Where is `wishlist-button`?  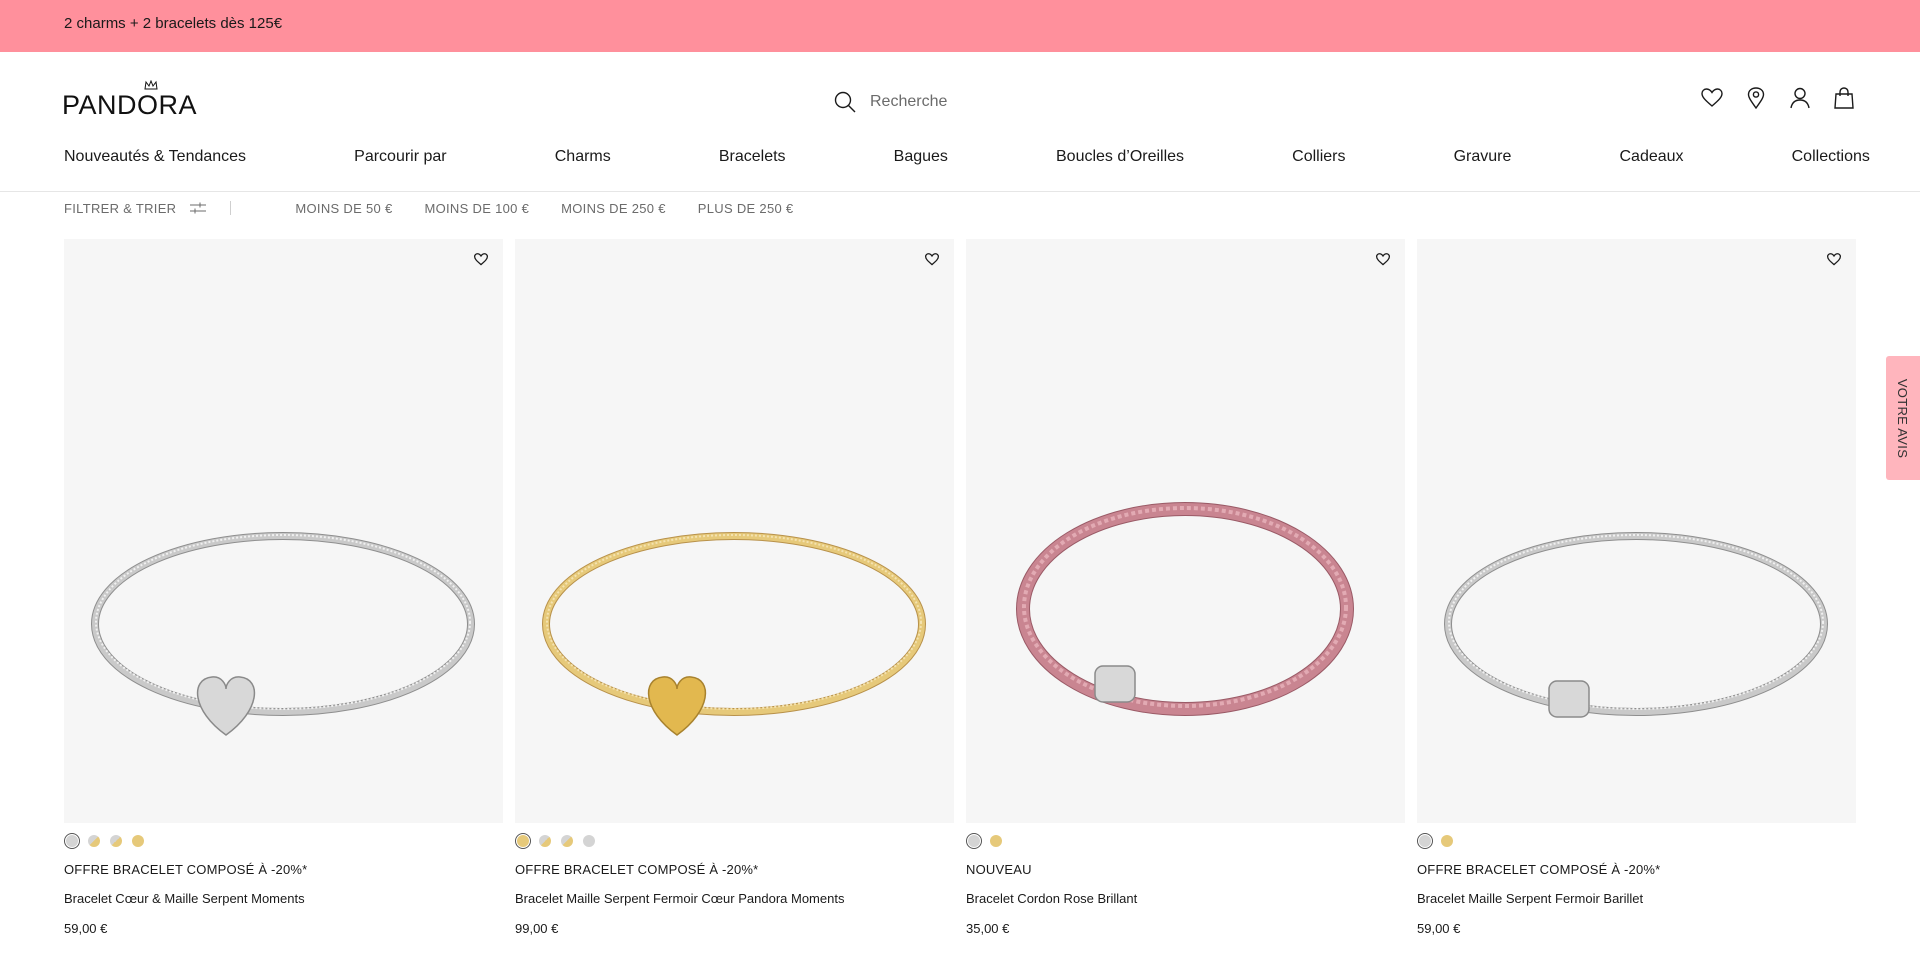
wishlist-button is located at coordinates (1712, 98).